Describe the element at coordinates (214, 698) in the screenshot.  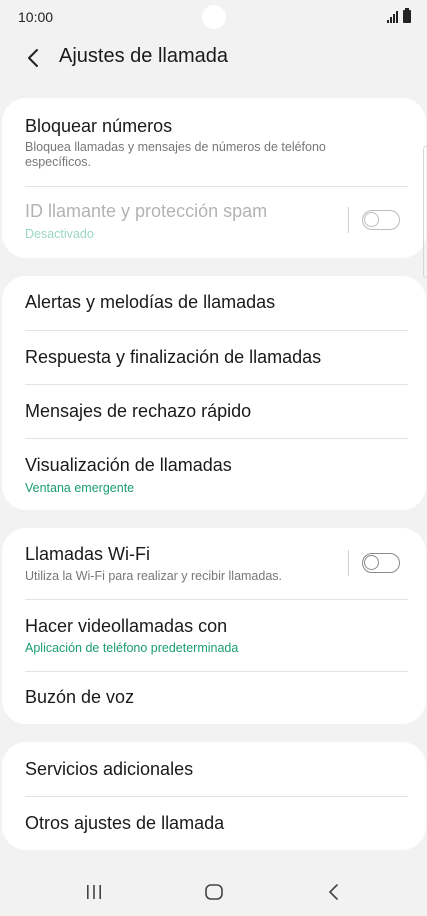
I see `voicemail-item: Buzón de voz` at that location.